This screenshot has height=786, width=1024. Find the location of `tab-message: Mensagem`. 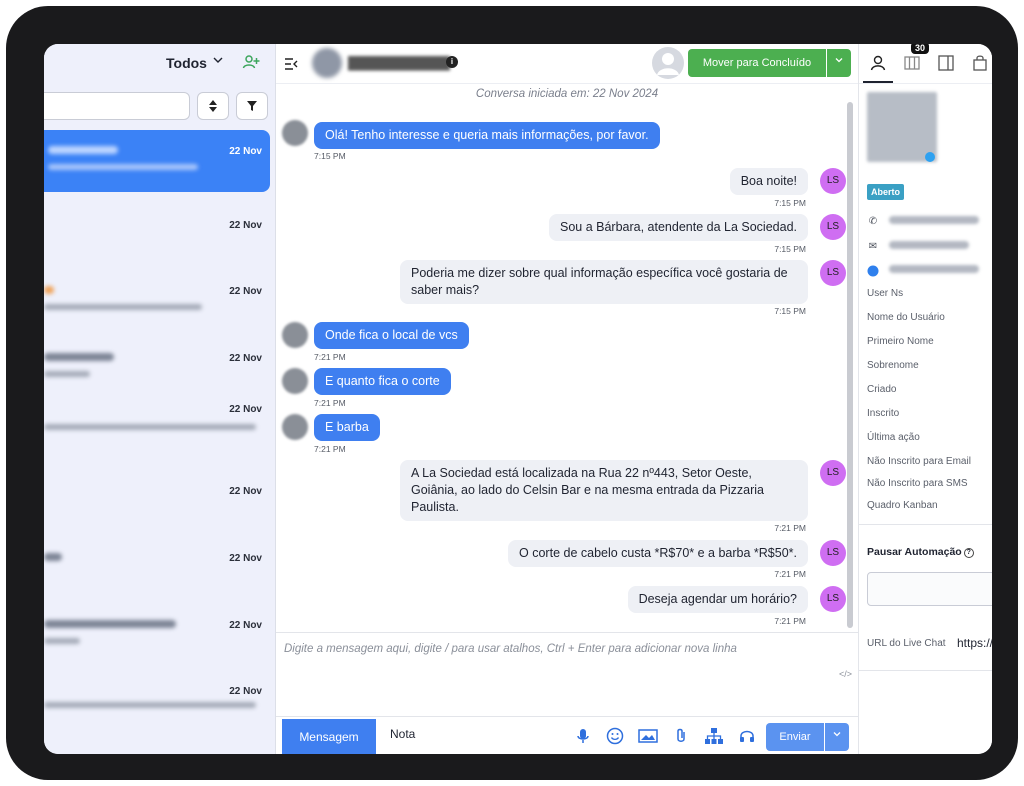

tab-message: Mensagem is located at coordinates (329, 736).